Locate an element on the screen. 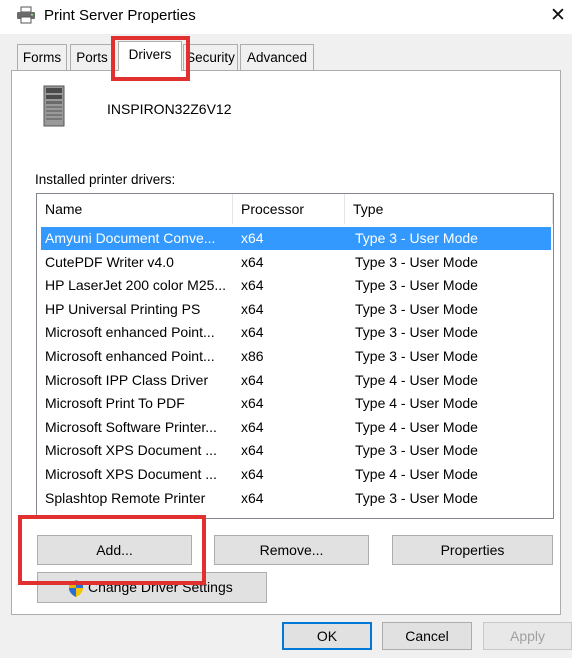 Image resolution: width=572 pixels, height=658 pixels. cancel-button: Cancel is located at coordinates (427, 636).